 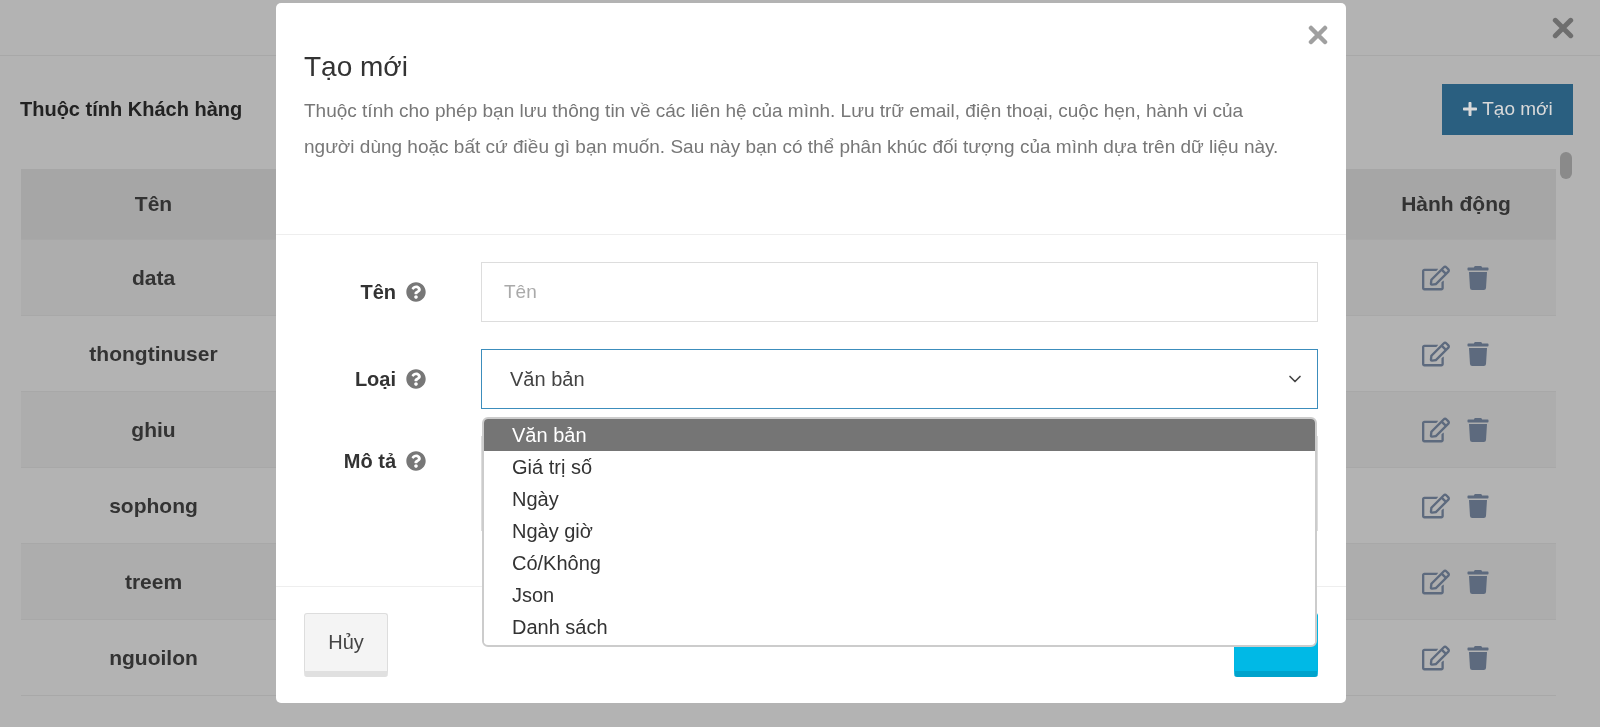 I want to click on column-header: Tên, so click(x=153, y=204).